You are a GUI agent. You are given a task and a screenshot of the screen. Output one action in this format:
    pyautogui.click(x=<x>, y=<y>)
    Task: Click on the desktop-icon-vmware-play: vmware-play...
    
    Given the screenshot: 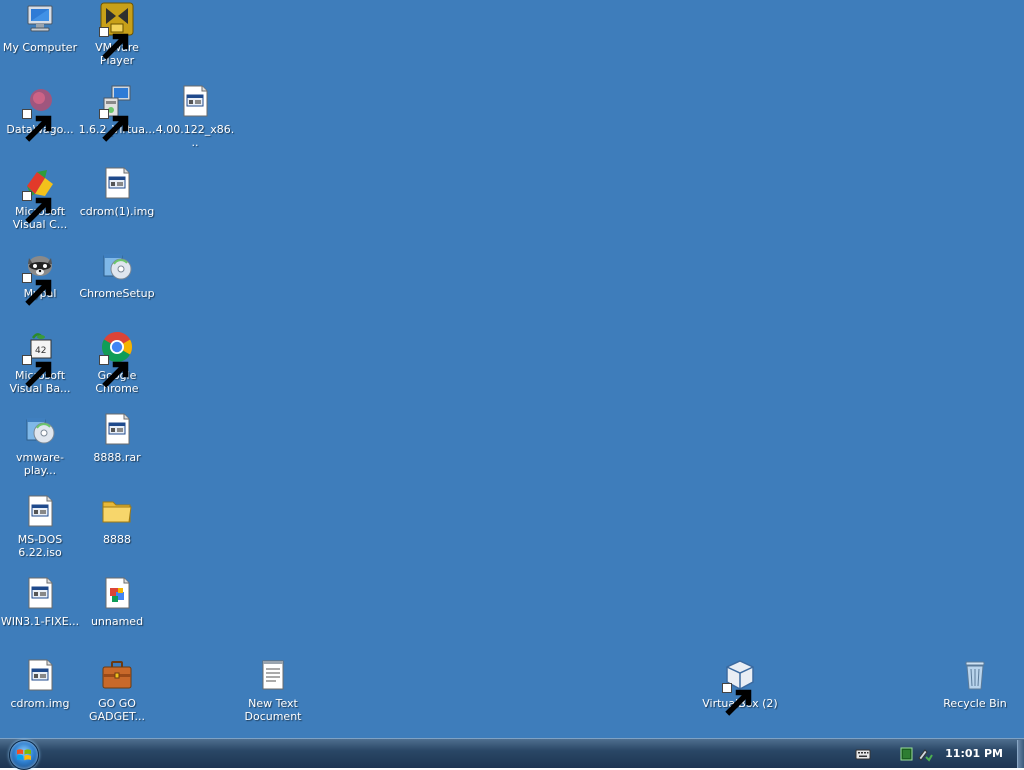 What is the action you would take?
    pyautogui.click(x=40, y=443)
    